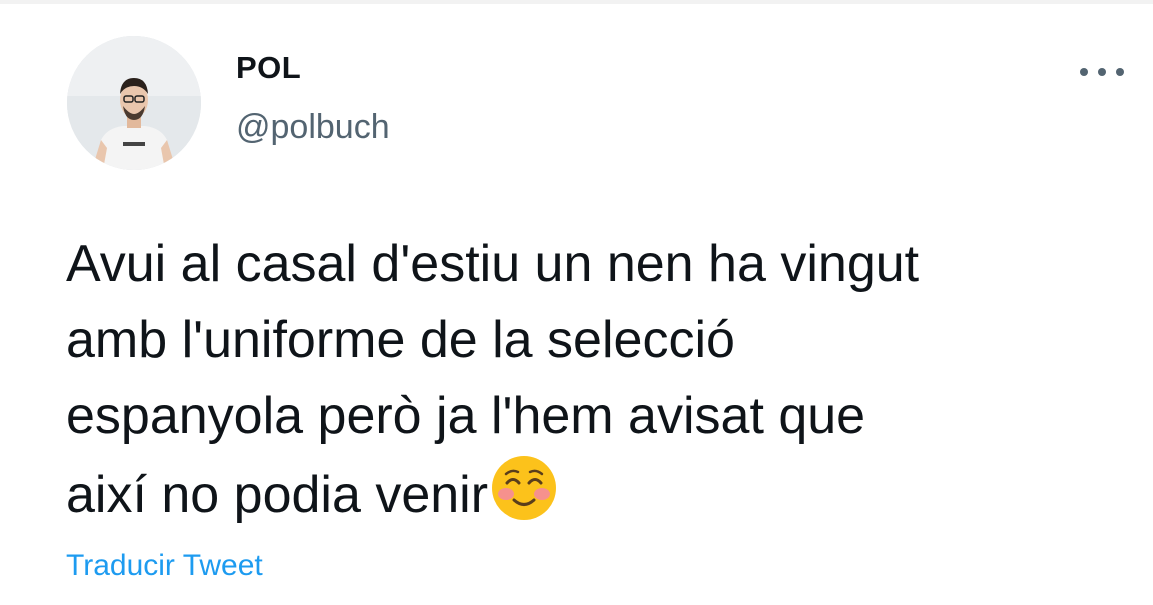 The image size is (1153, 605). What do you see at coordinates (466, 416) in the screenshot?
I see `tweet-line: espanyola però ja l'hem avisat que` at bounding box center [466, 416].